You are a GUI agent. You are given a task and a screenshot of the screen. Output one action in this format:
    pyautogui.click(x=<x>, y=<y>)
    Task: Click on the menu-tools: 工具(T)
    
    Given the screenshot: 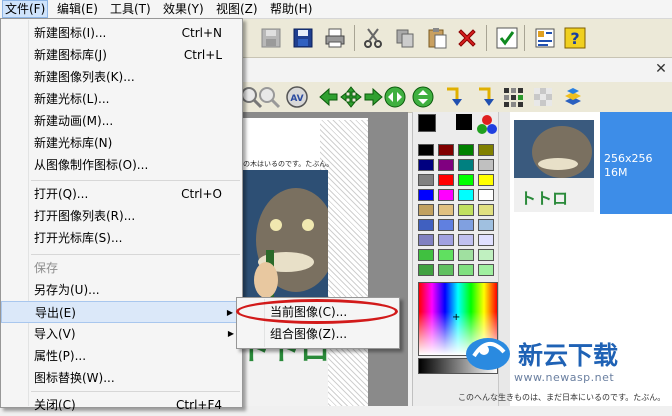 What is the action you would take?
    pyautogui.click(x=130, y=9)
    